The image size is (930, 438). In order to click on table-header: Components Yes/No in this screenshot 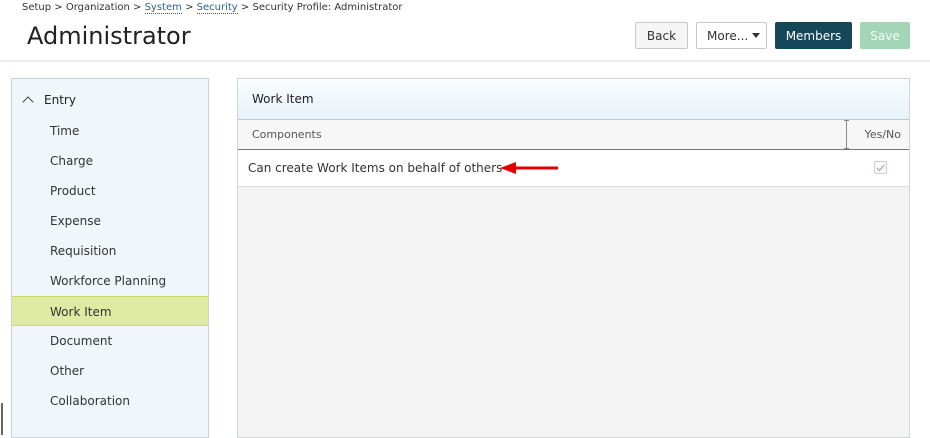, I will do `click(573, 135)`.